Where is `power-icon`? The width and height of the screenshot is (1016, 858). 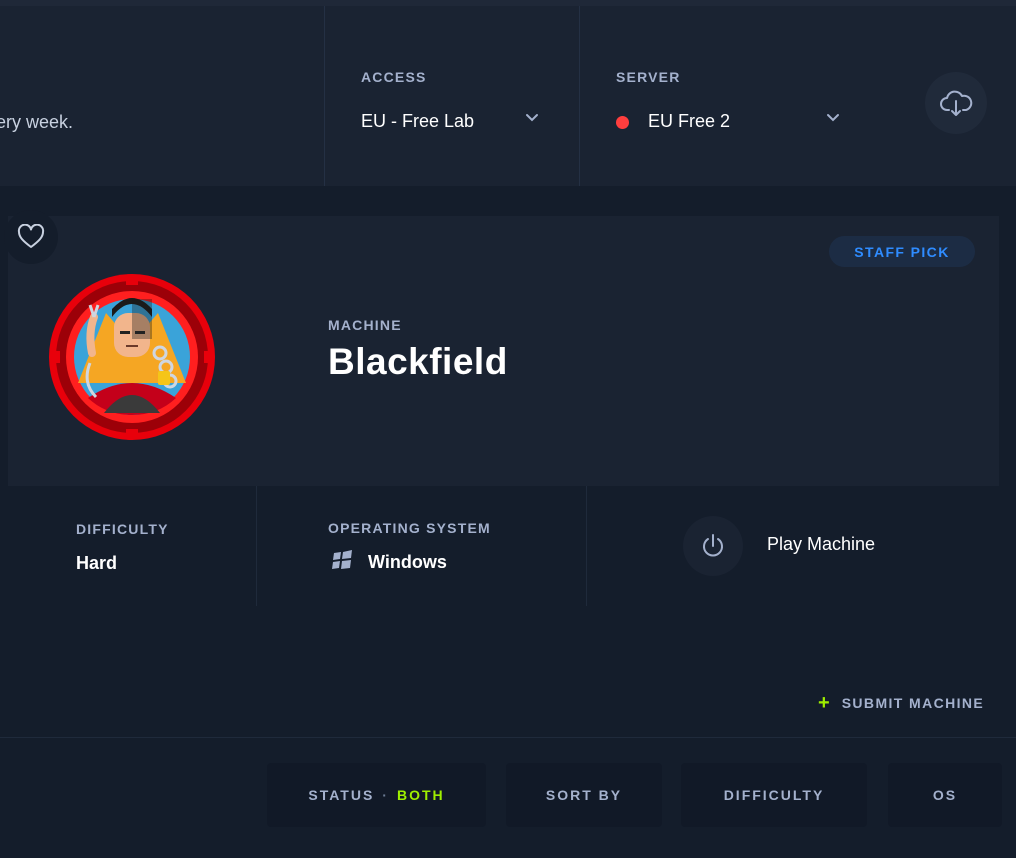 power-icon is located at coordinates (713, 545).